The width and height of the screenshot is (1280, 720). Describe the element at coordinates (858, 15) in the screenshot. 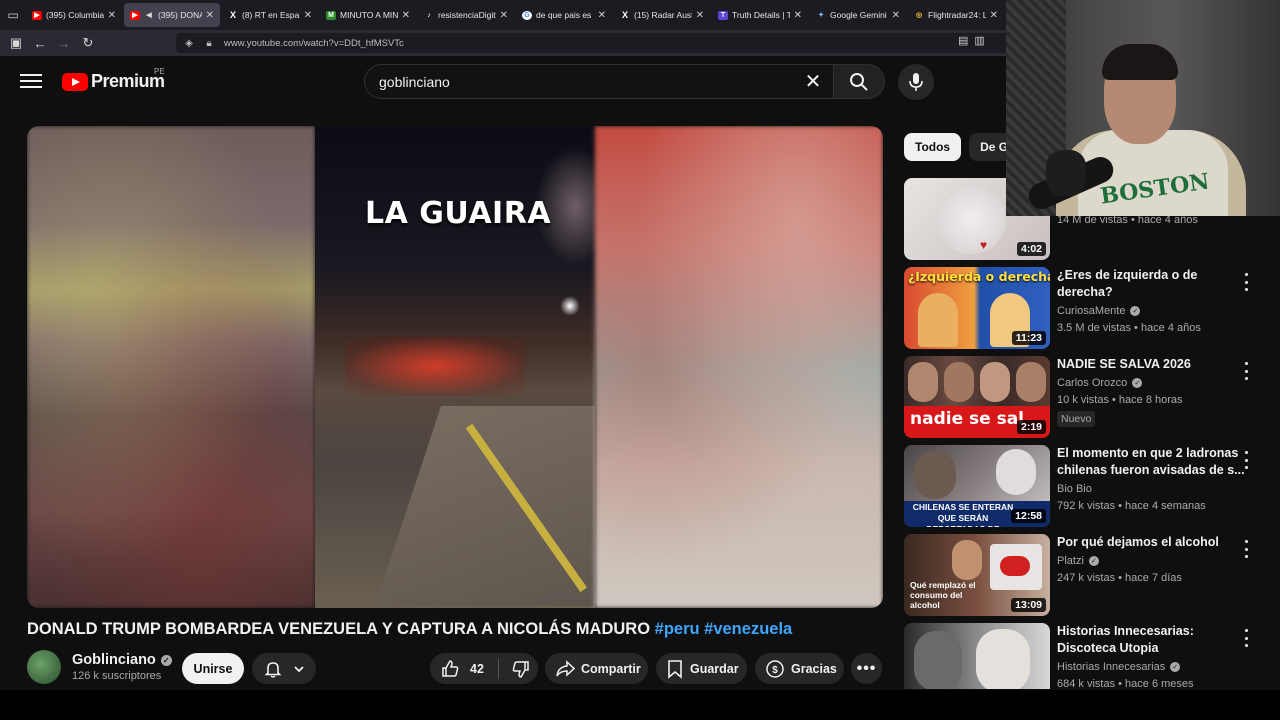

I see `browser-tab: ✦ Google Gemini ✕` at that location.